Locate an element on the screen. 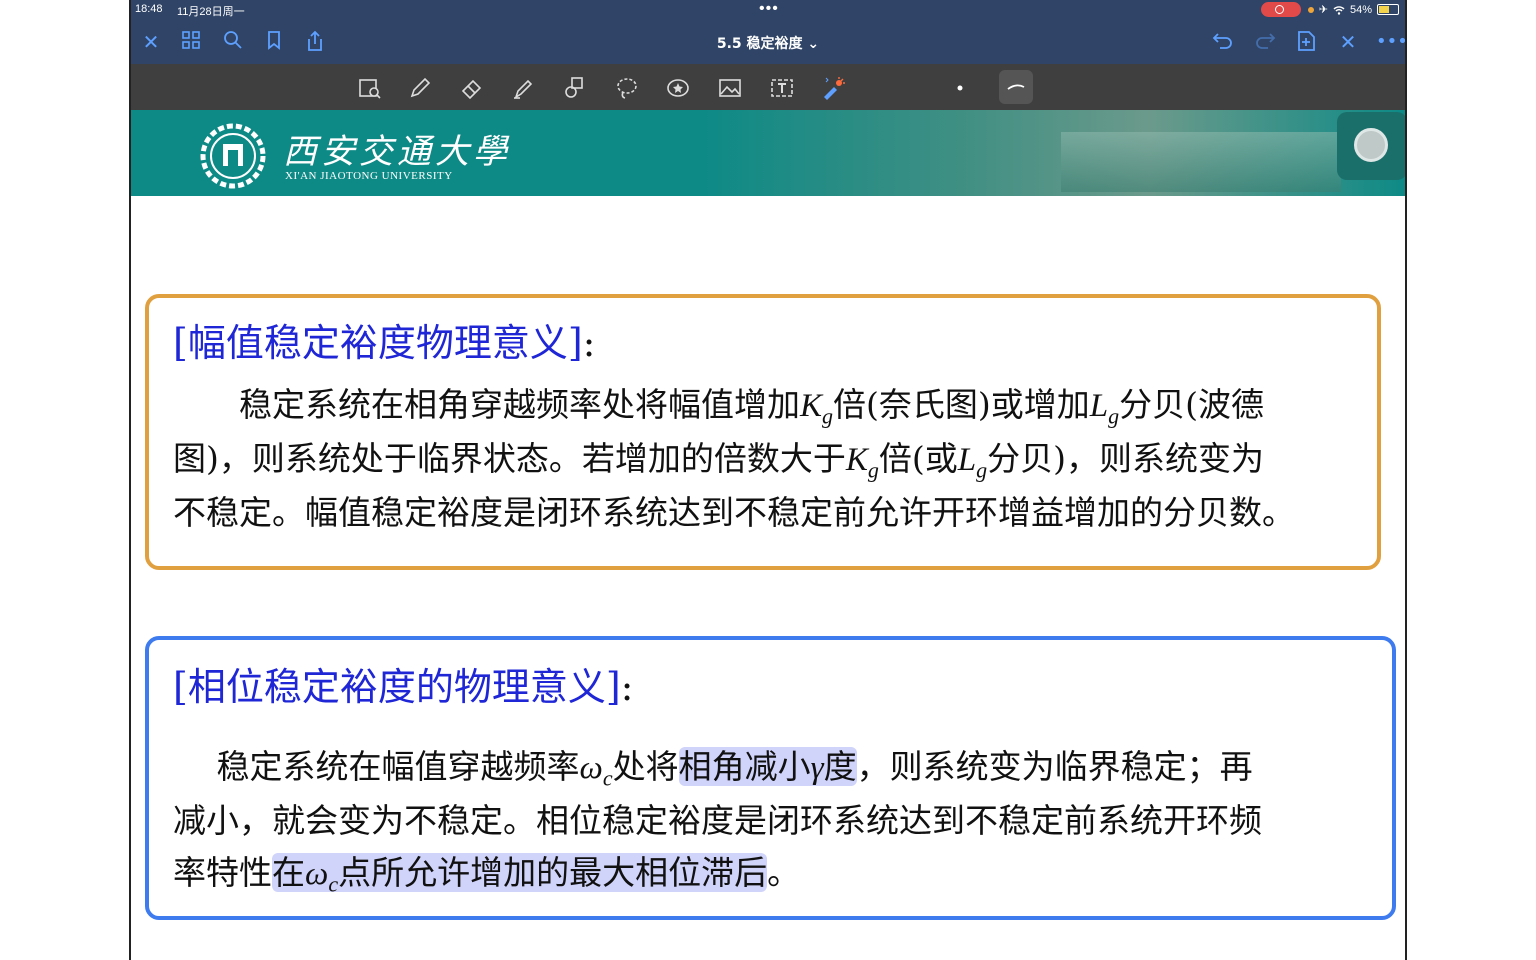 The height and width of the screenshot is (960, 1536). text-run: 处将 is located at coordinates (645, 766).